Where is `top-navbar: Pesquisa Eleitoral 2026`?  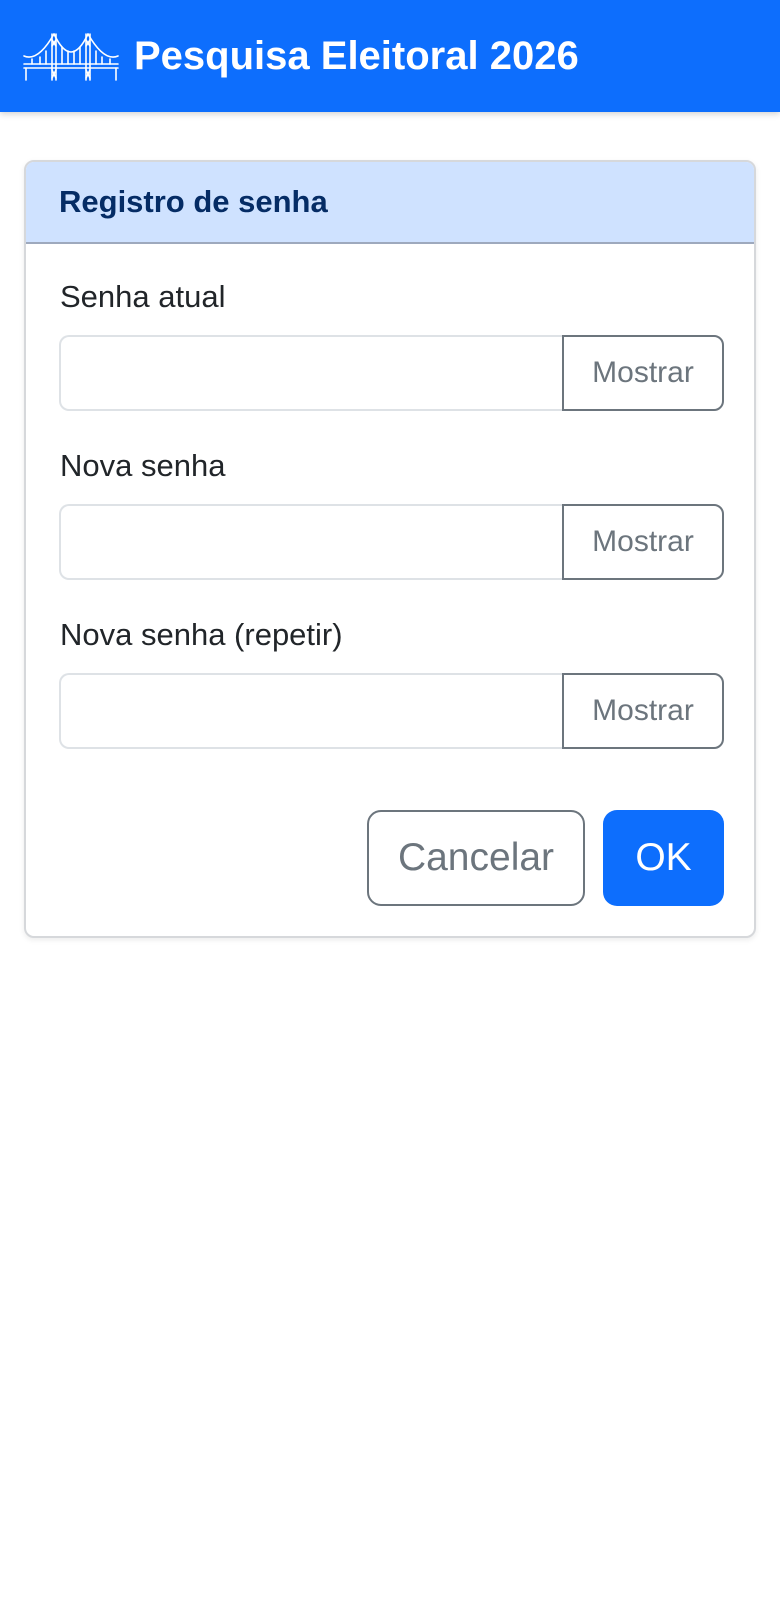
top-navbar: Pesquisa Eleitoral 2026 is located at coordinates (390, 56).